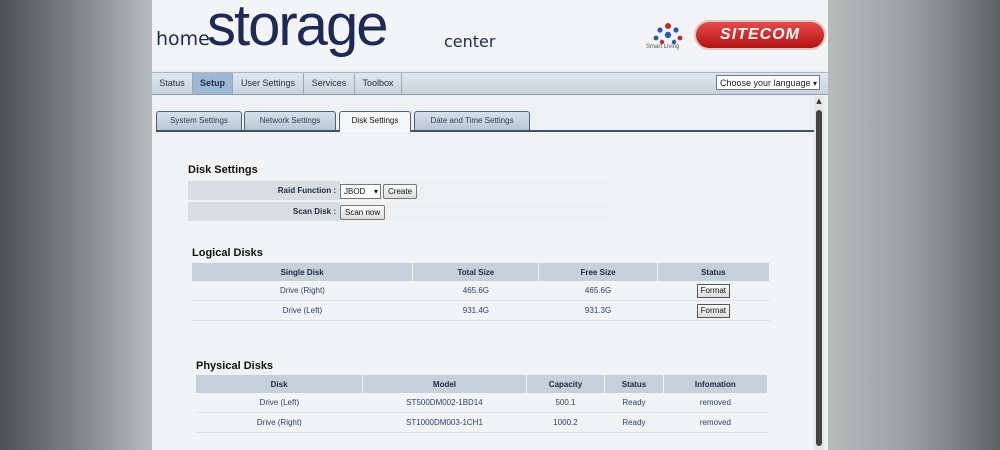 This screenshot has height=450, width=1000. Describe the element at coordinates (444, 384) in the screenshot. I see `column-header: Model` at that location.